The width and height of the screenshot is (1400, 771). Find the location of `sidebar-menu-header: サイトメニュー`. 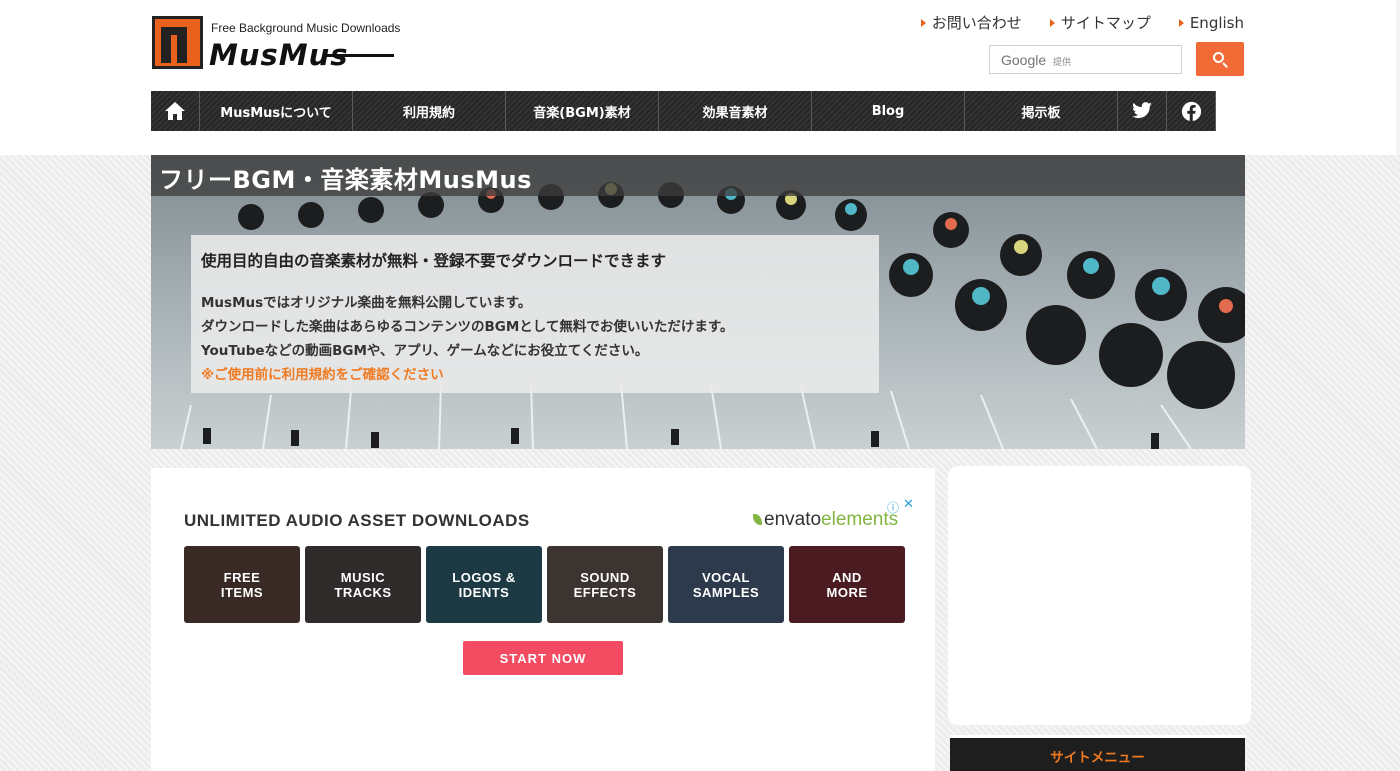

sidebar-menu-header: サイトメニュー is located at coordinates (1097, 753).